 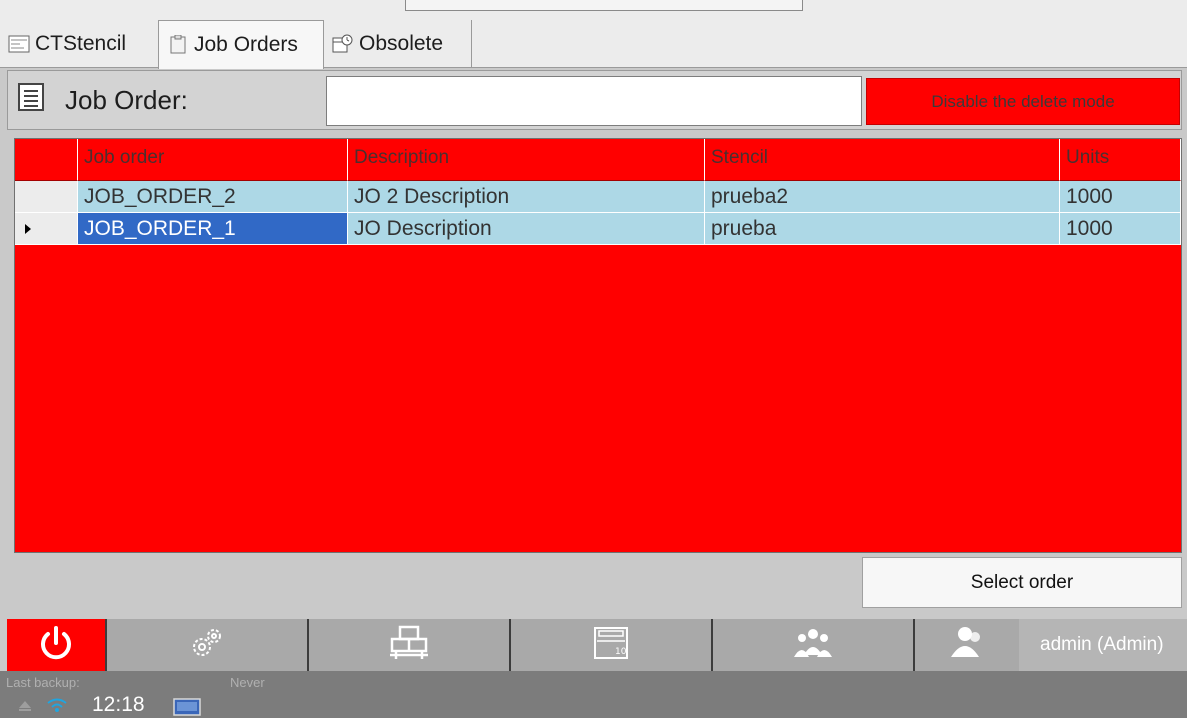 I want to click on gears-icon, so click(x=207, y=645).